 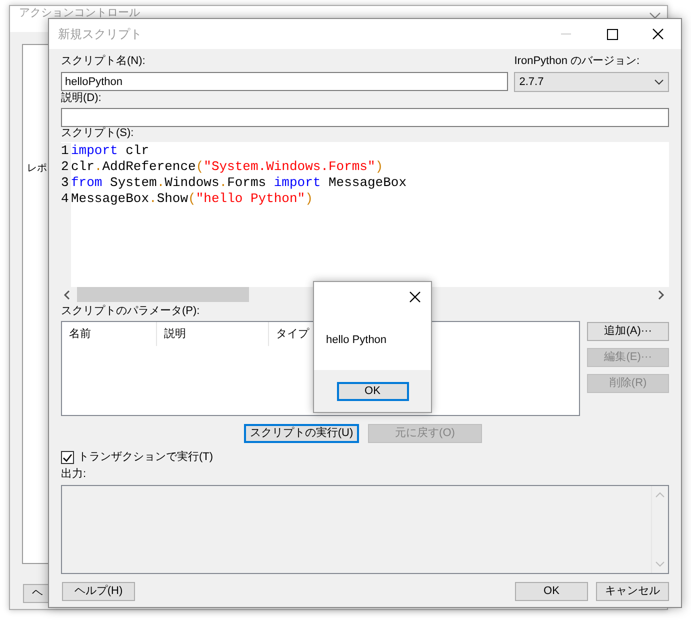 What do you see at coordinates (632, 591) in the screenshot?
I see `dialog-button: キャンセル` at bounding box center [632, 591].